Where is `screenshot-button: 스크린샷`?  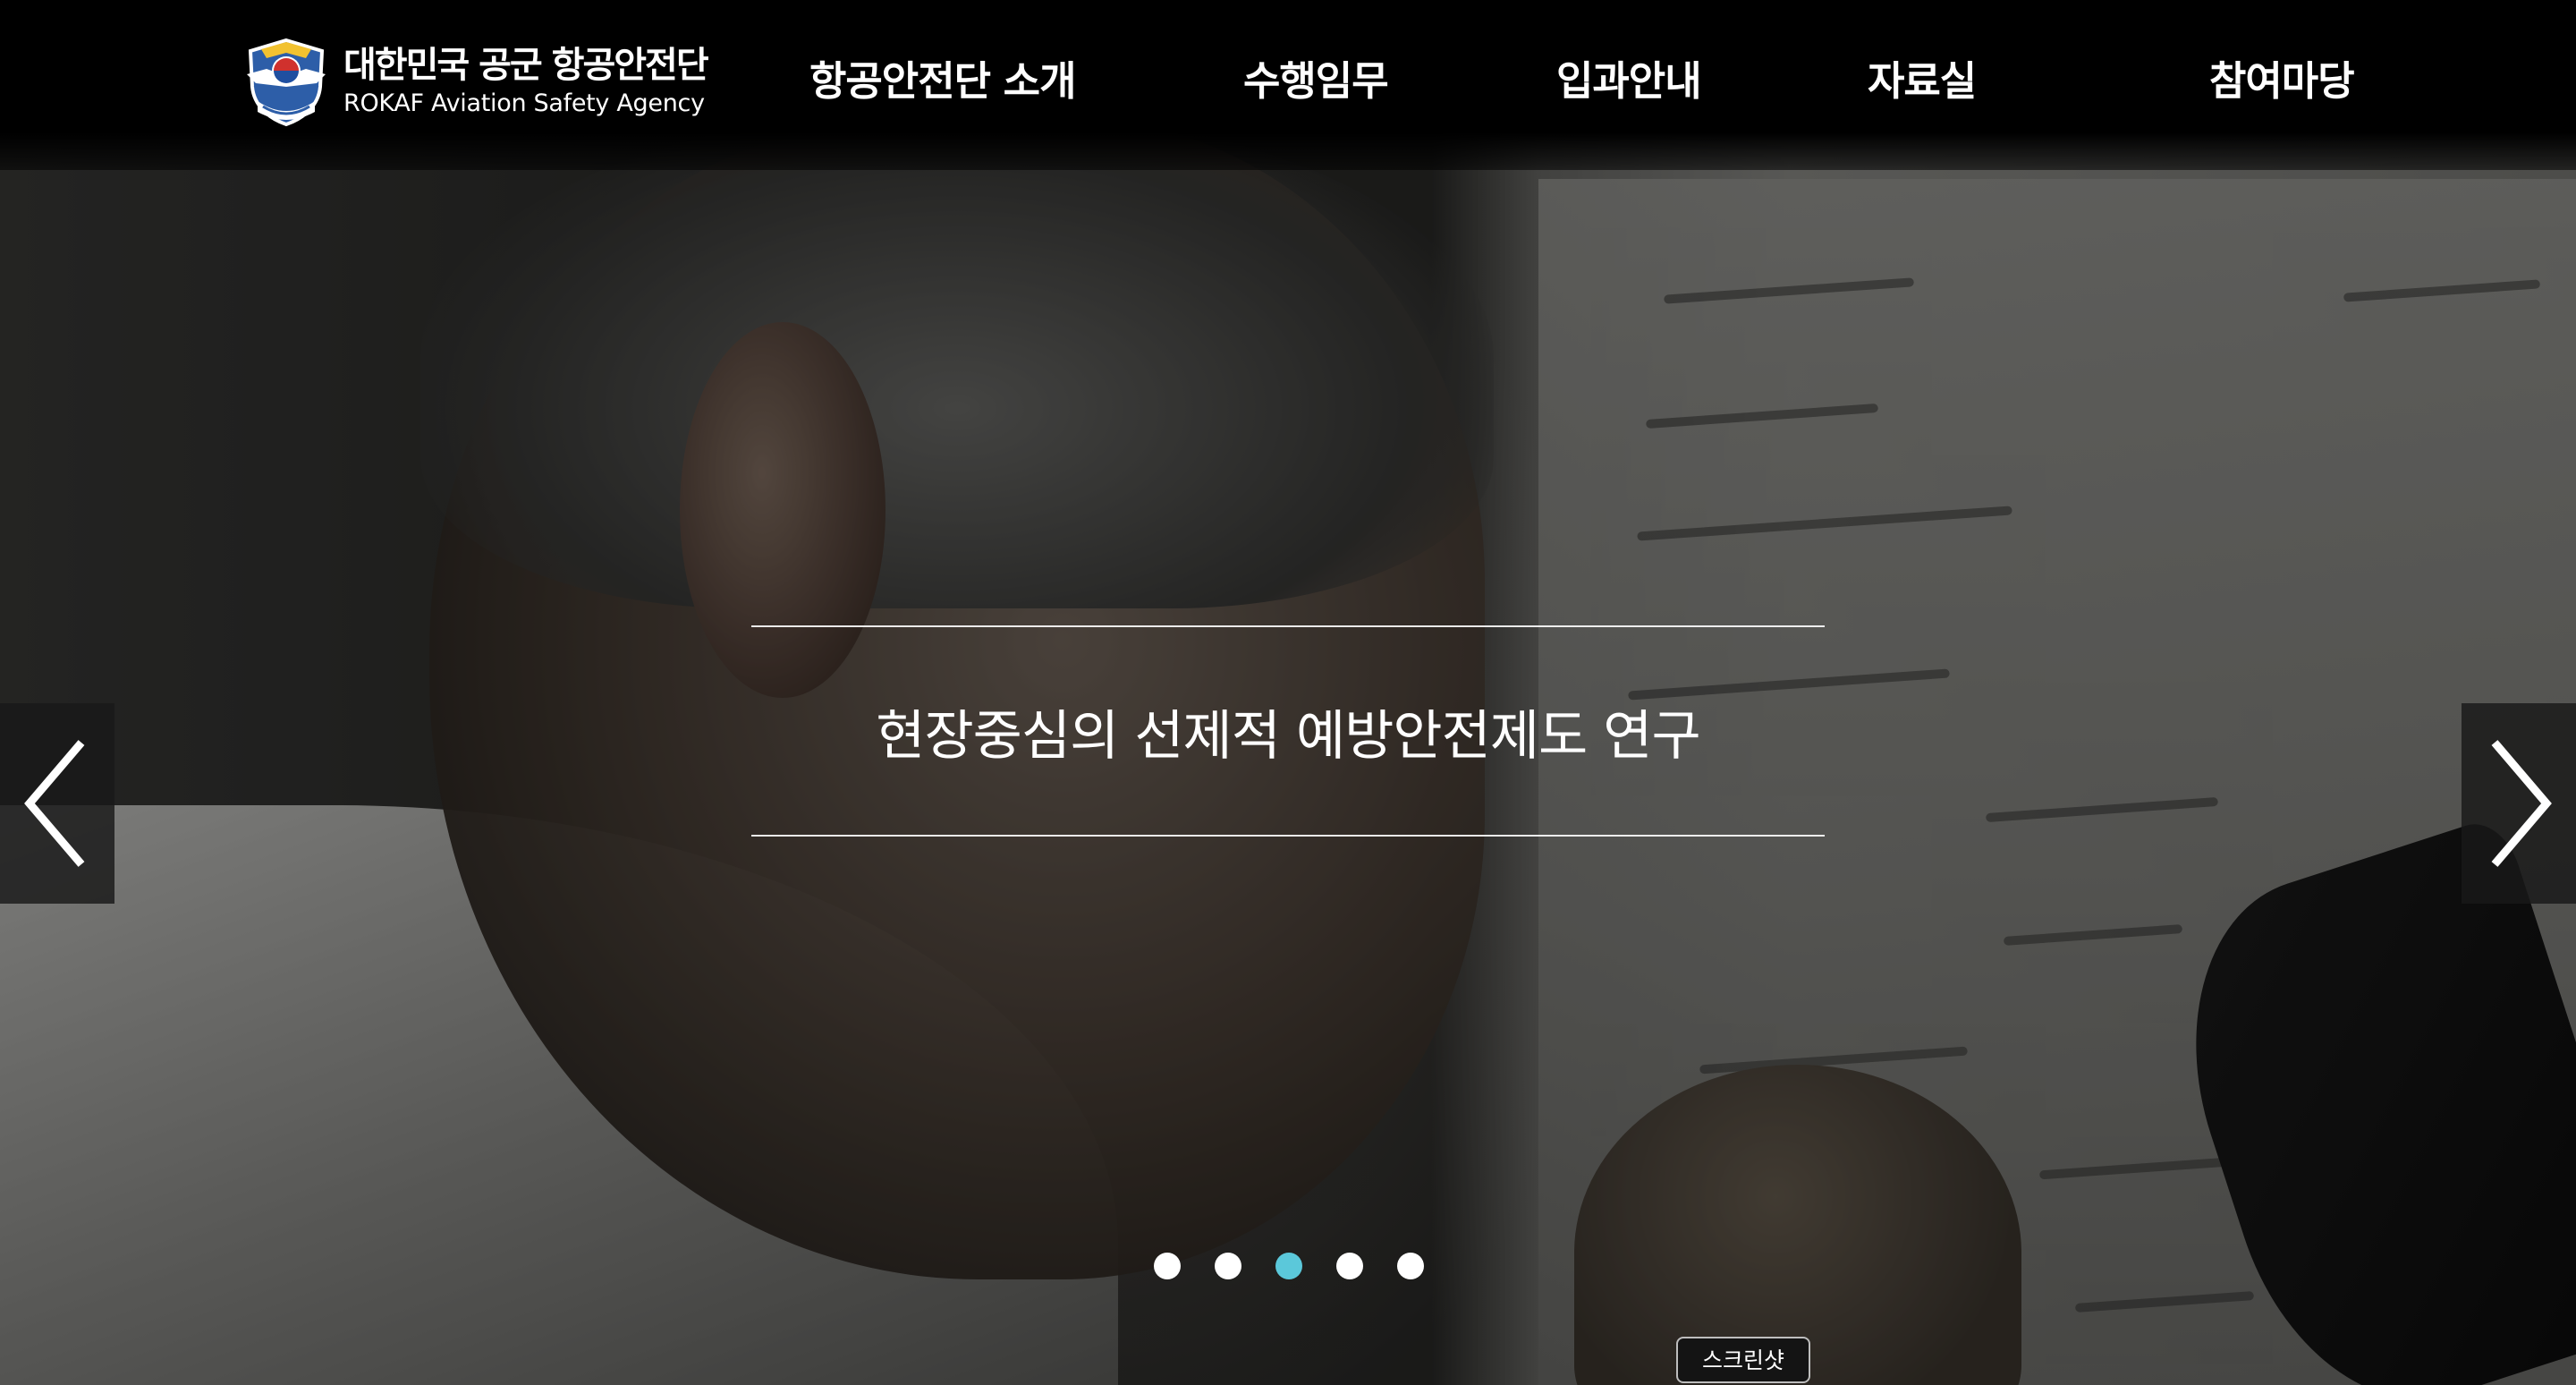 screenshot-button: 스크린샷 is located at coordinates (1743, 1360).